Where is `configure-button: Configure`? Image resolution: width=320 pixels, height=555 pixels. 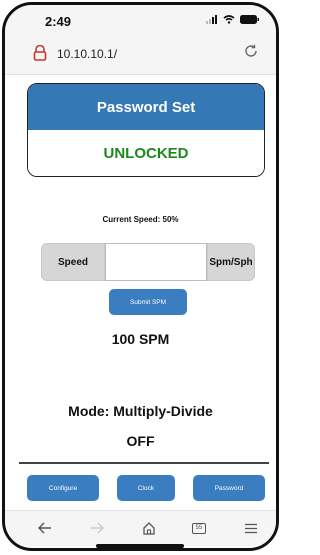 configure-button: Configure is located at coordinates (63, 488).